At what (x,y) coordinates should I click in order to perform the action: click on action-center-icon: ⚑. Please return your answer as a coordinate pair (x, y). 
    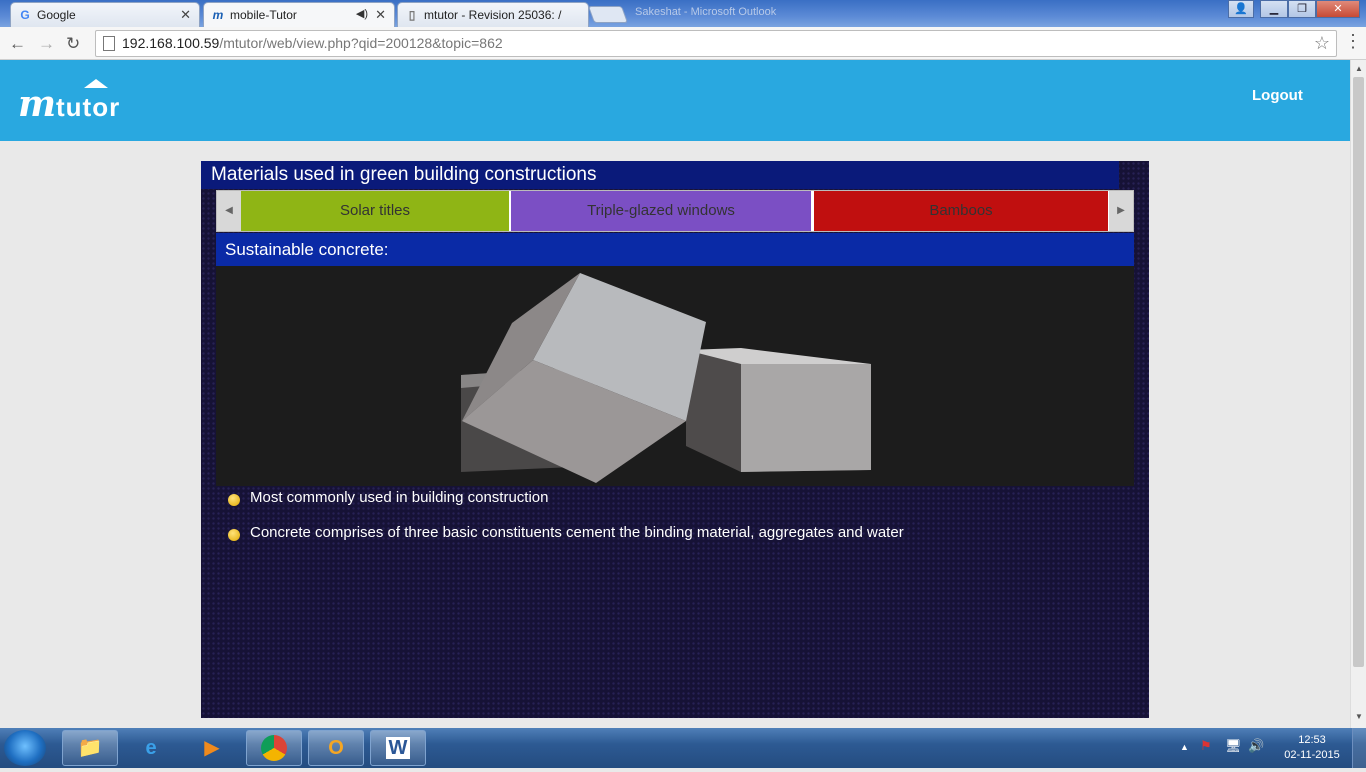
    Looking at the image, I should click on (1206, 746).